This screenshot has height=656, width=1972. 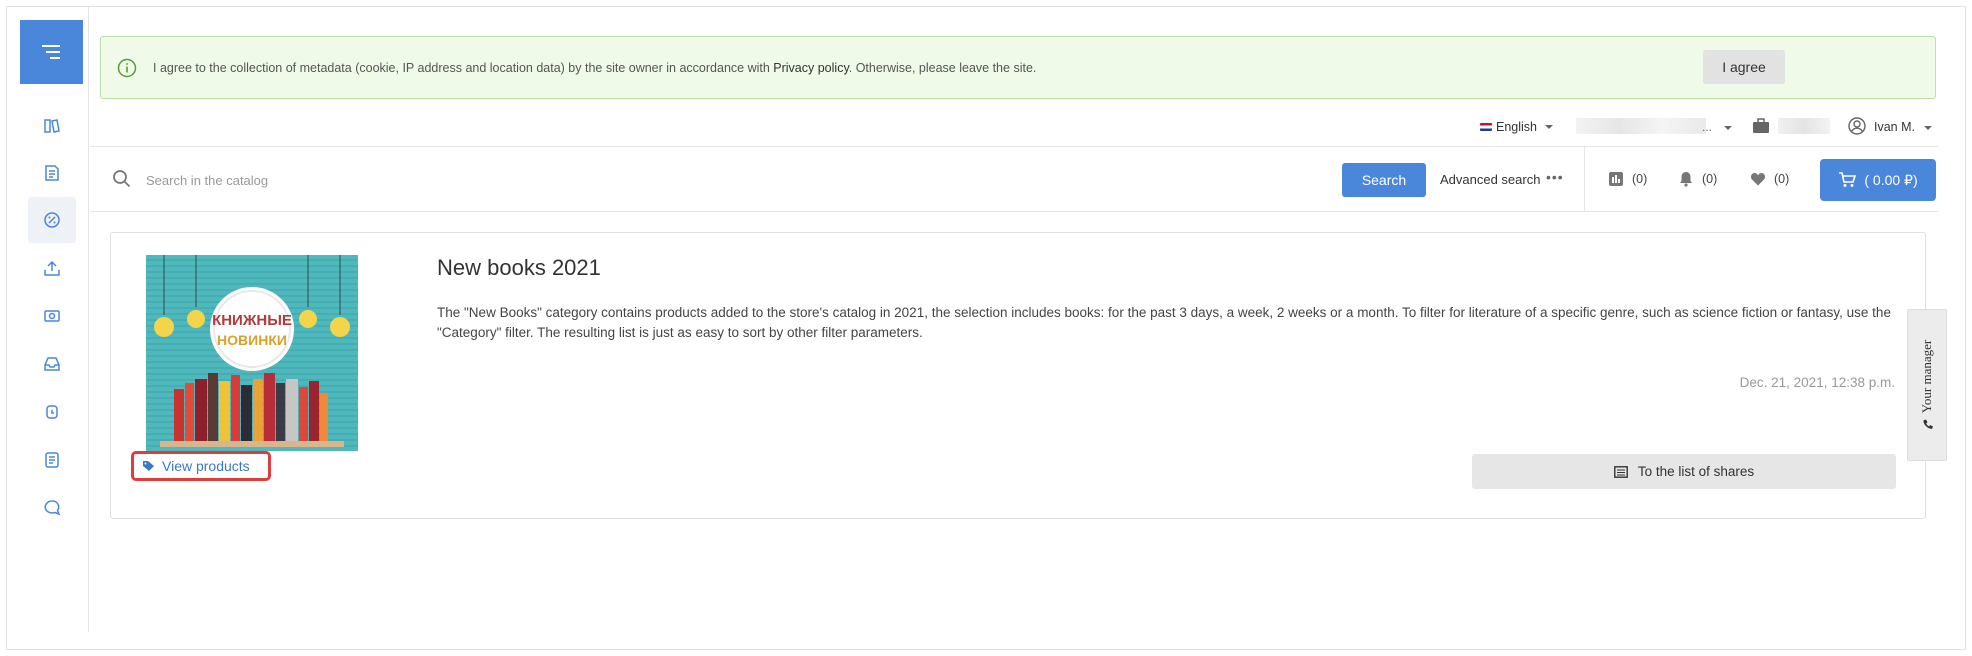 I want to click on view-products-link: View products, so click(x=201, y=466).